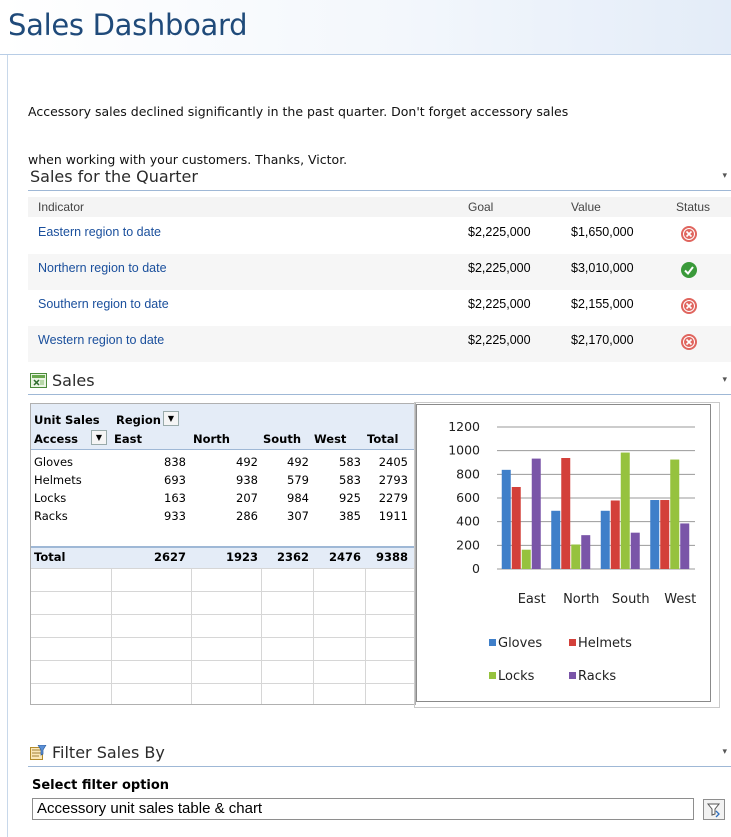  I want to click on pivot-total-cell: 1923, so click(241, 557).